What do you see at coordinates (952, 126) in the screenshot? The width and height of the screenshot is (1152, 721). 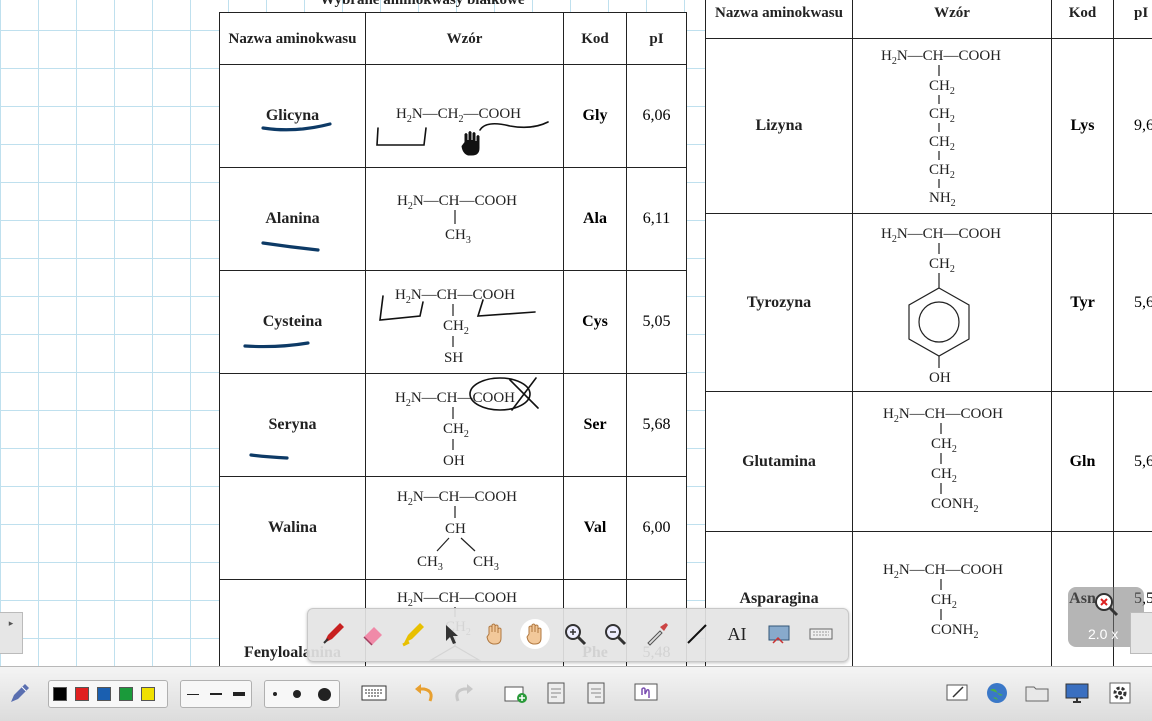 I see `structural-formula: H2N—CH—COOH CH2 CH2 CH2 CH2 NH2` at bounding box center [952, 126].